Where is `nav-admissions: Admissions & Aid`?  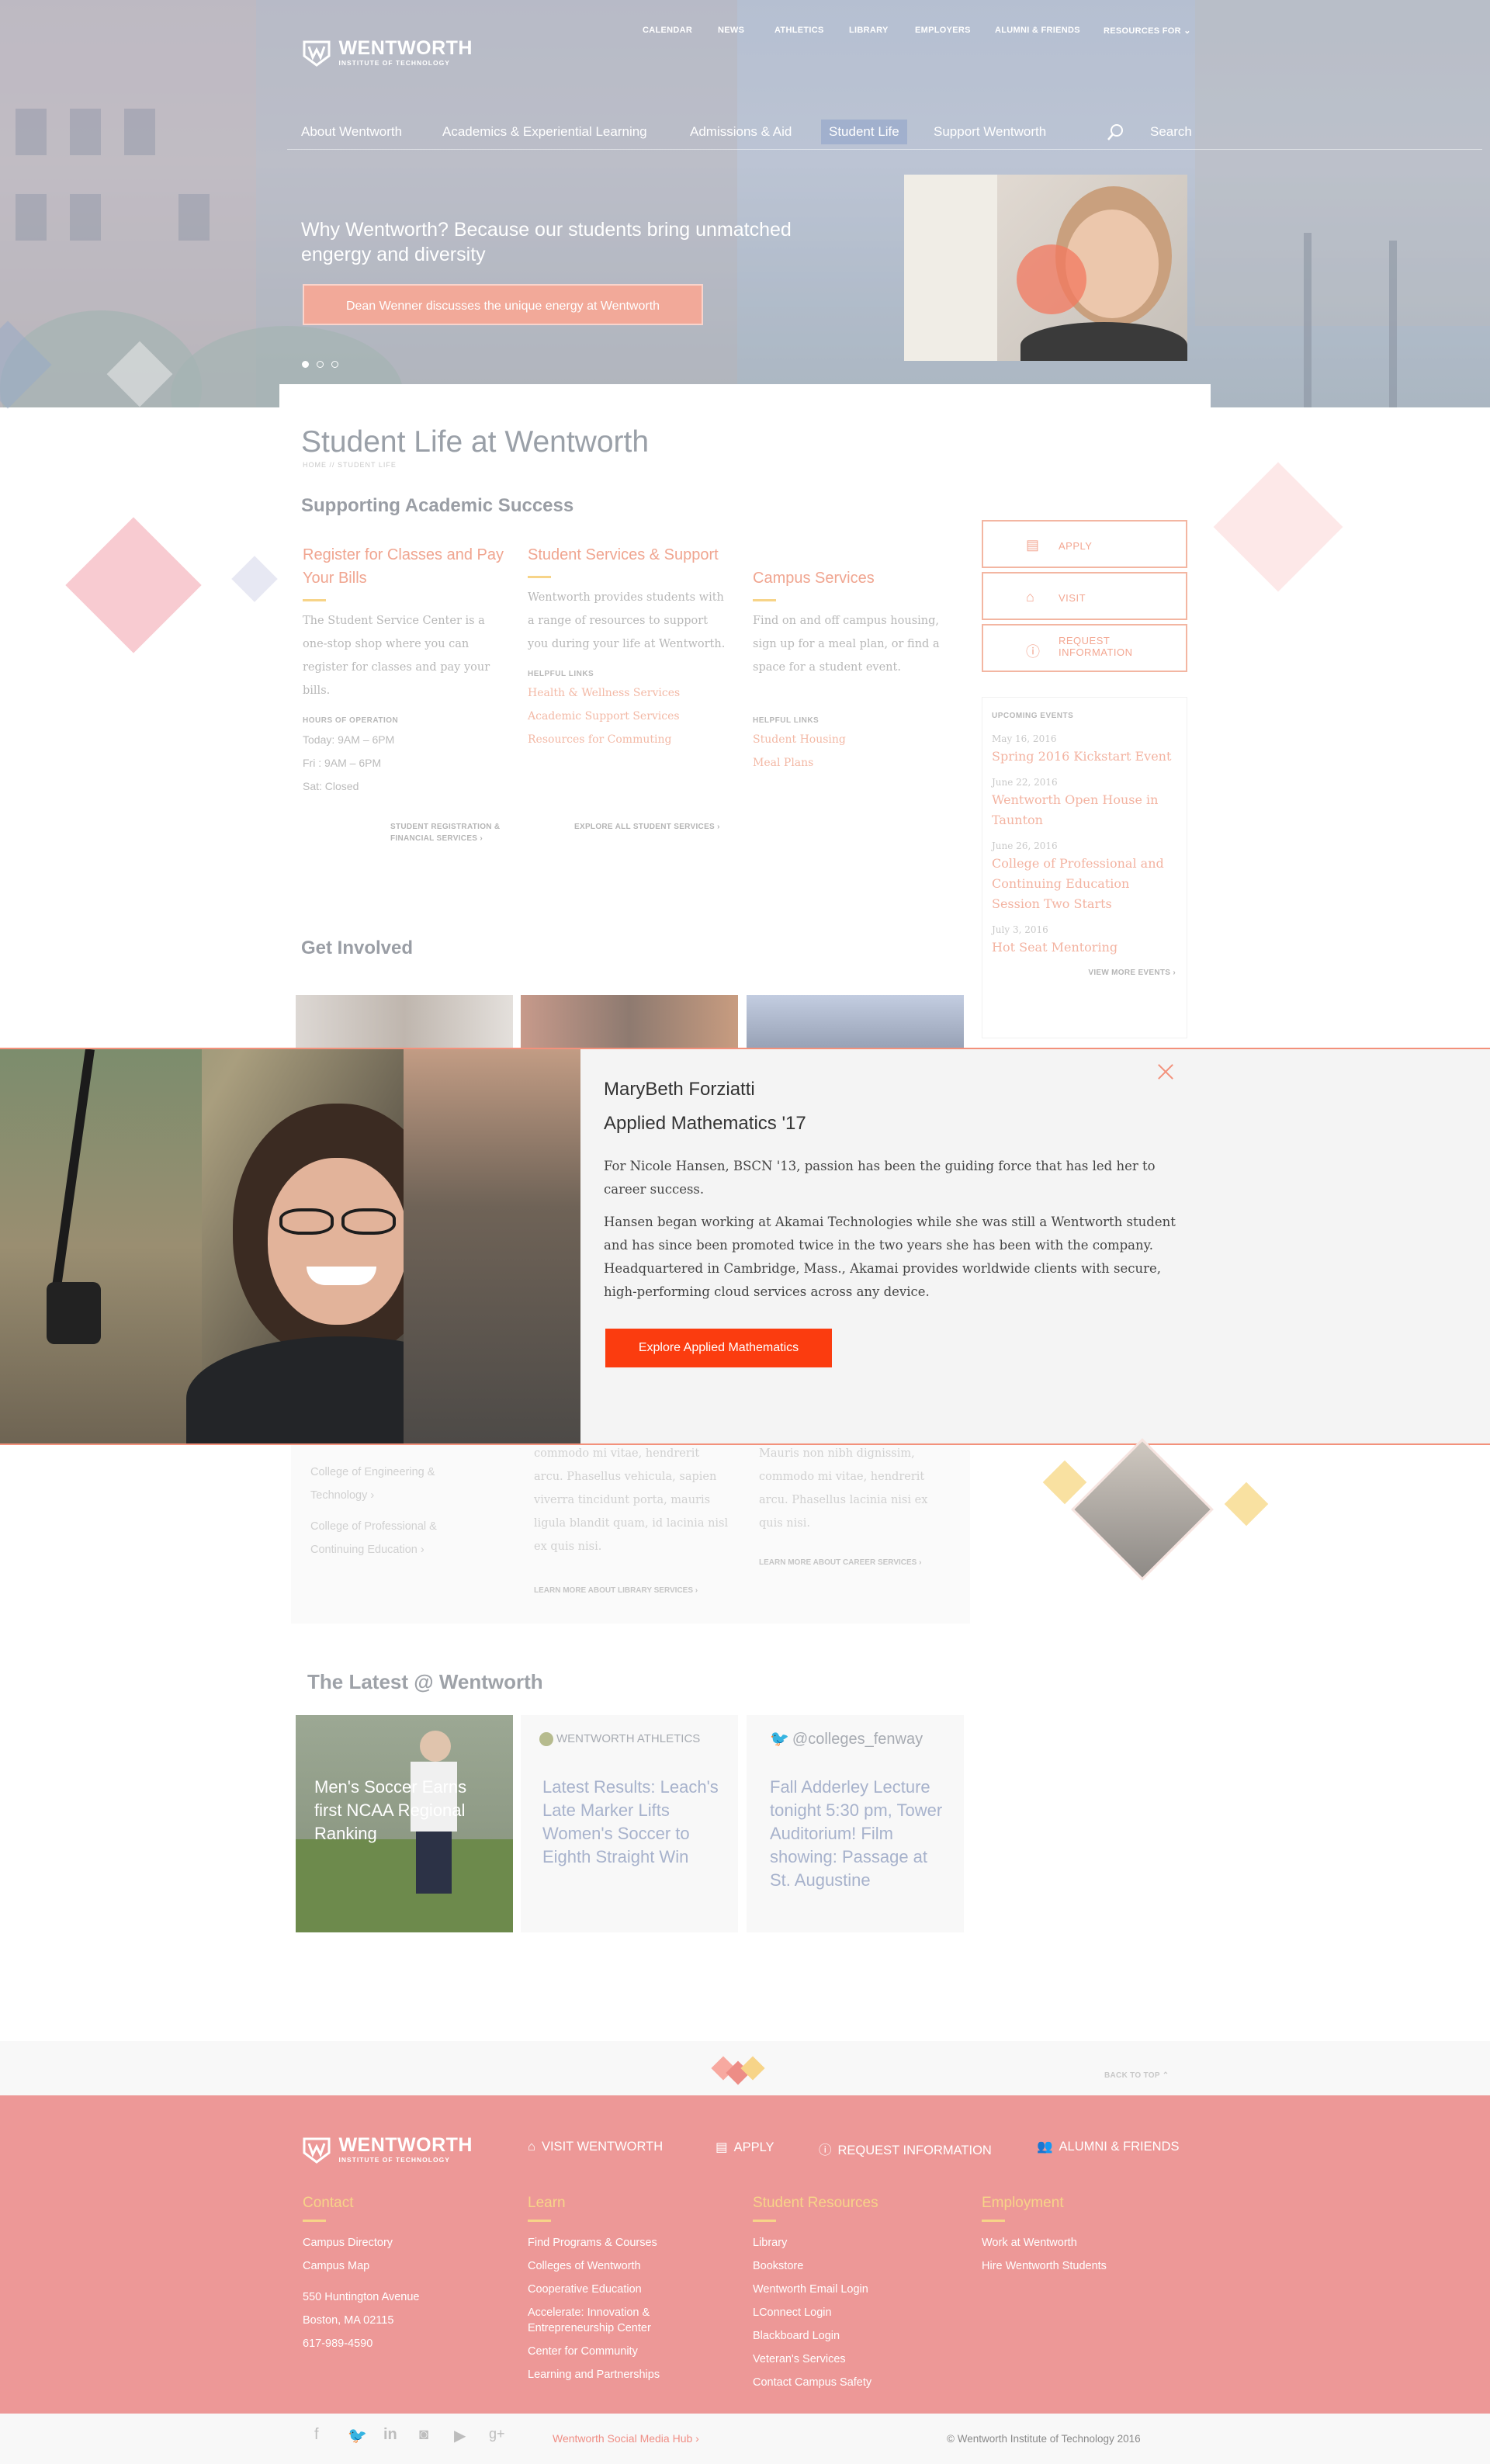
nav-admissions: Admissions & Aid is located at coordinates (741, 132).